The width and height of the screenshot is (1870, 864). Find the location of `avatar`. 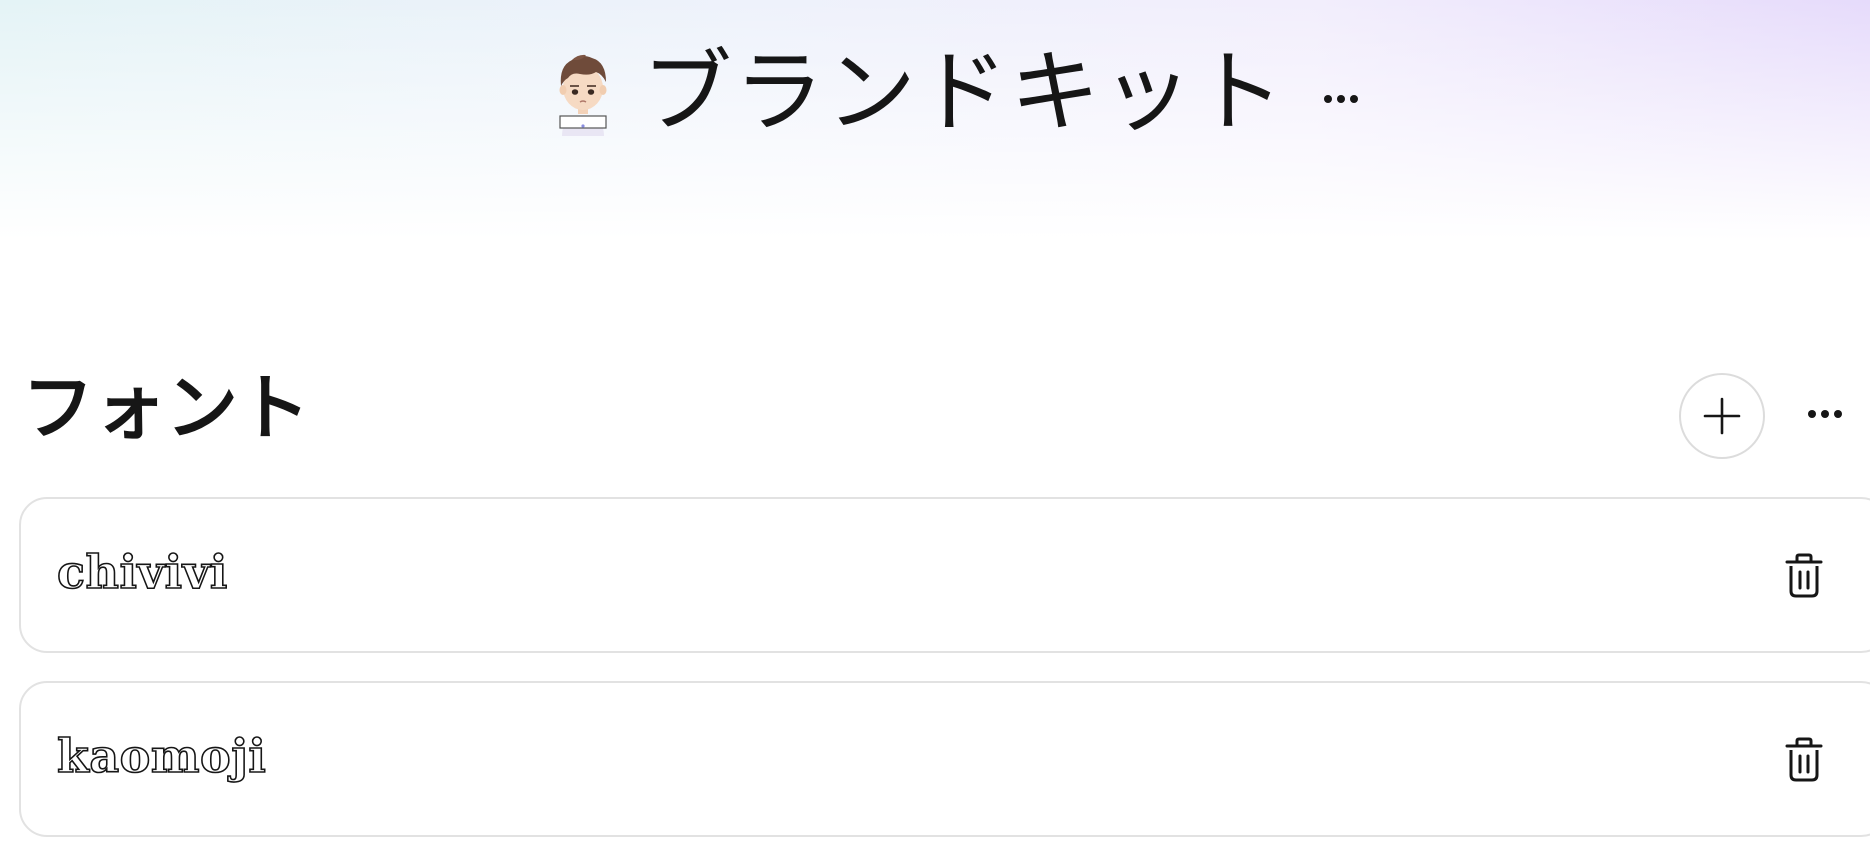

avatar is located at coordinates (583, 93).